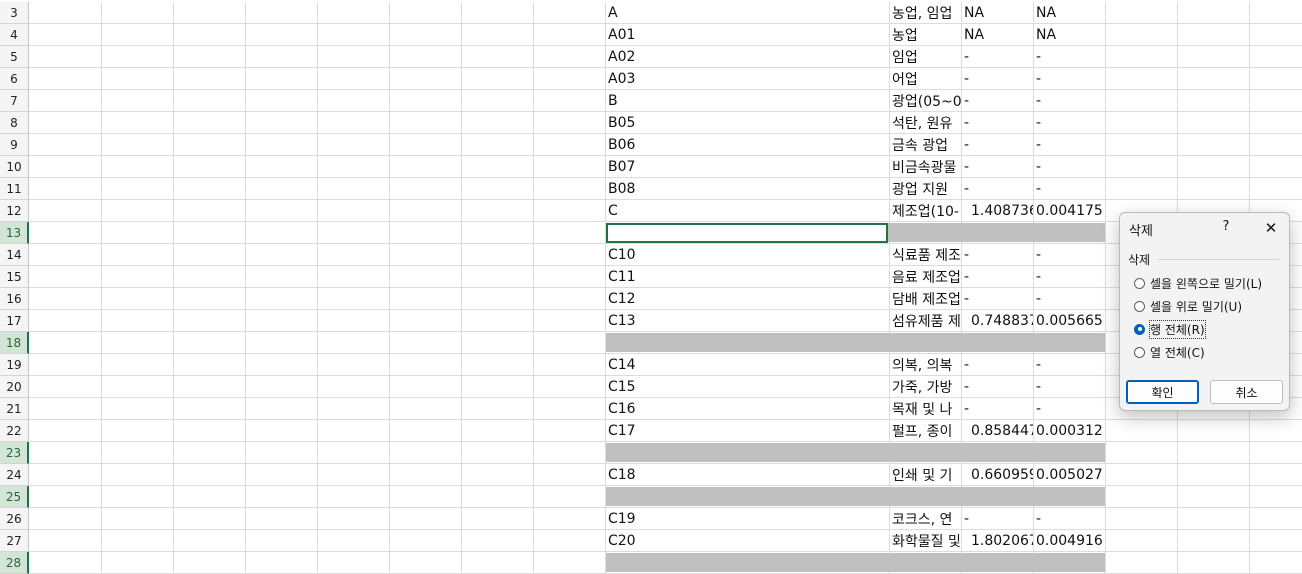 Image resolution: width=1302 pixels, height=574 pixels. I want to click on cell-value-1: 0.858447, so click(997, 430).